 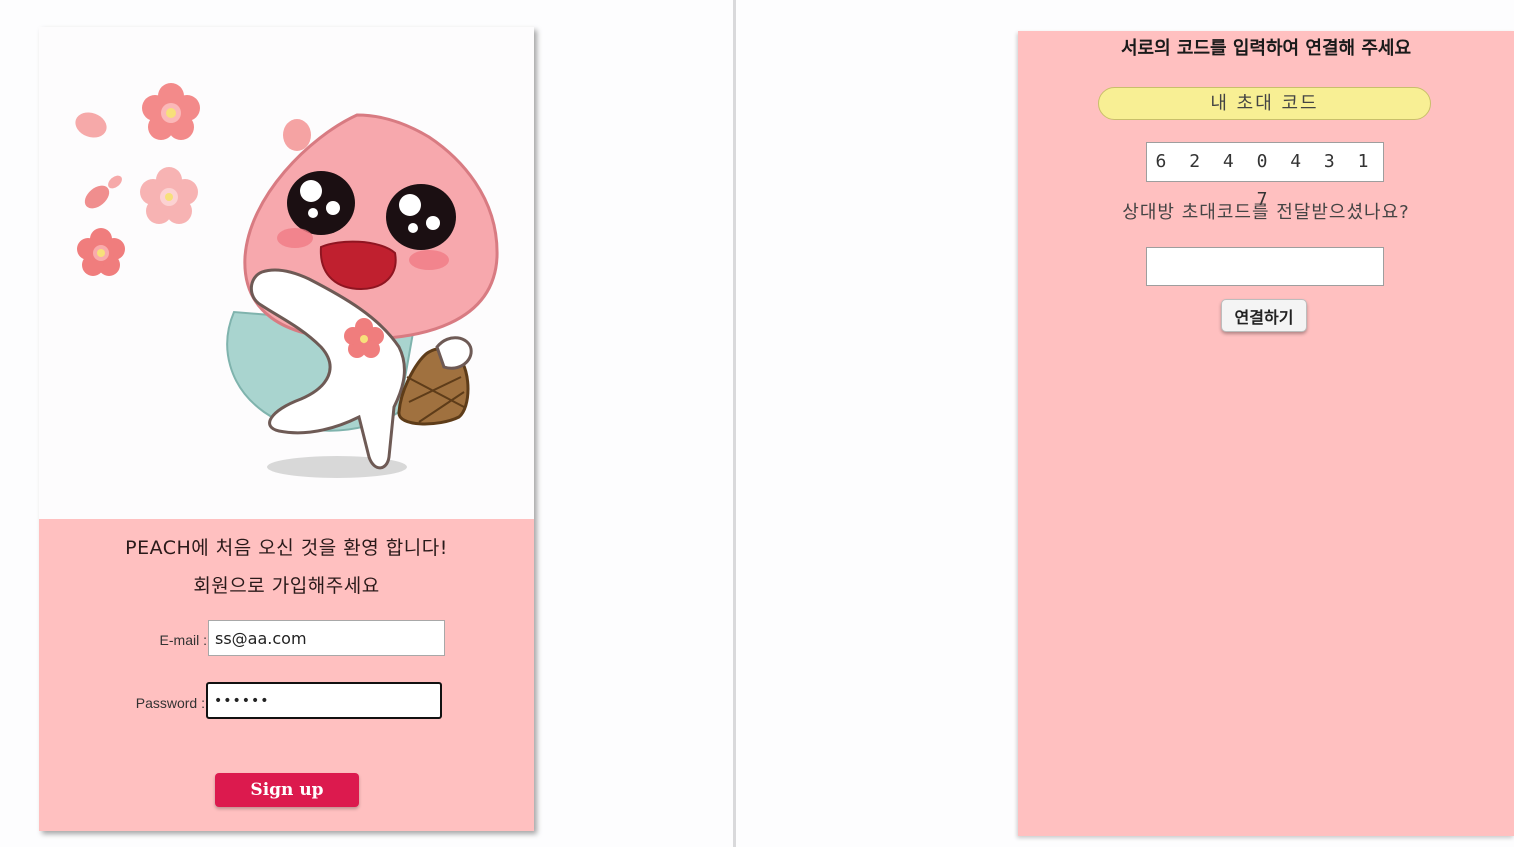 I want to click on partner-code-prompt: 상대방 초대코드를 전달받으셨나요?, so click(x=1266, y=212).